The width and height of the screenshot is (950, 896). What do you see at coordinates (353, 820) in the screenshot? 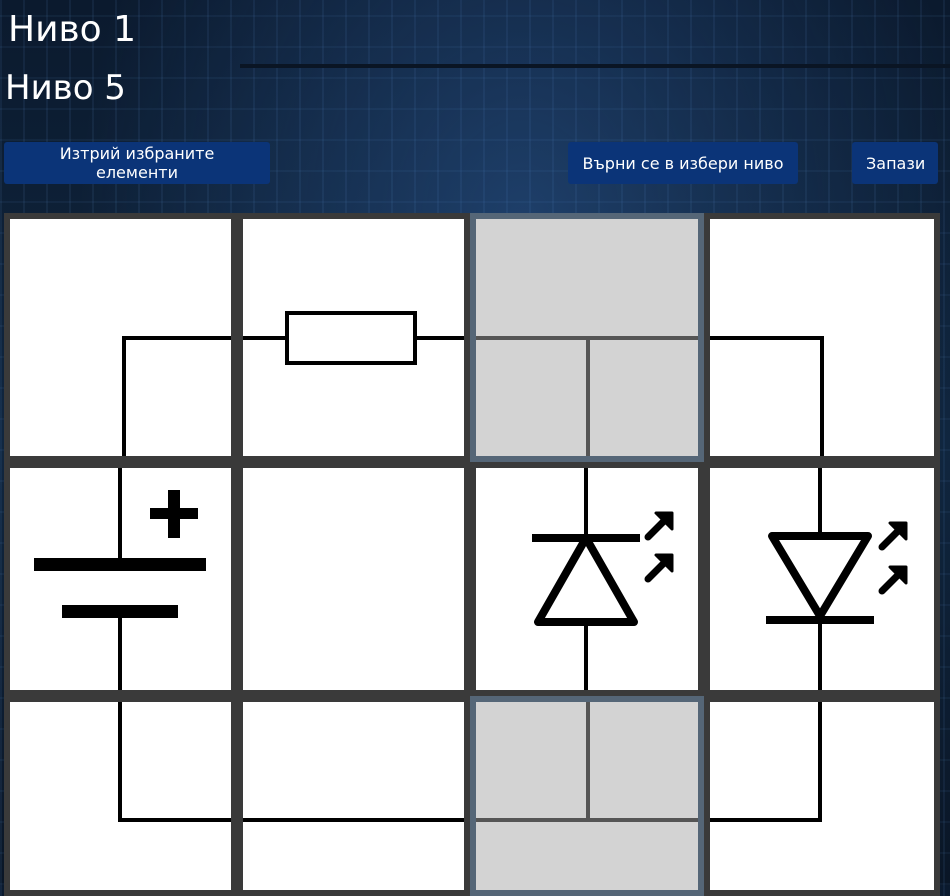
I see `wire-horizontal-symbol` at bounding box center [353, 820].